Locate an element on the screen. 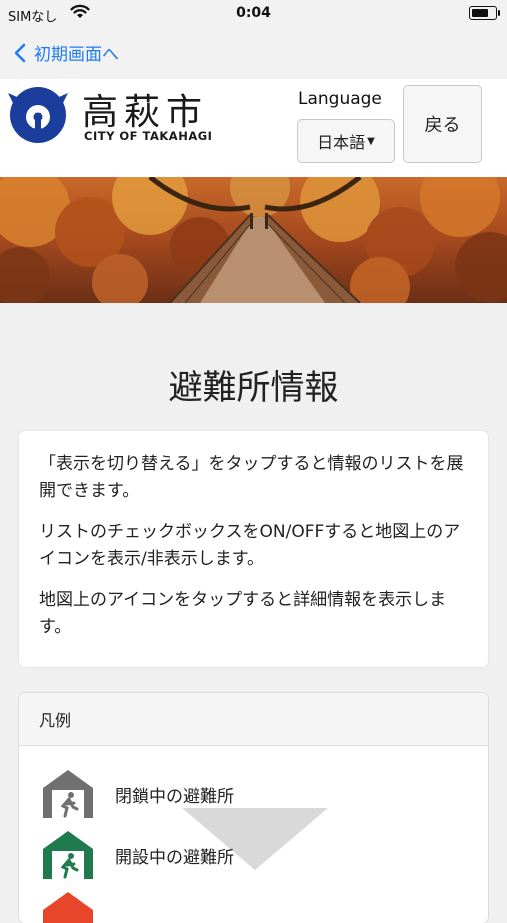 The height and width of the screenshot is (923, 507). legend-header: 凡例 is located at coordinates (253, 719).